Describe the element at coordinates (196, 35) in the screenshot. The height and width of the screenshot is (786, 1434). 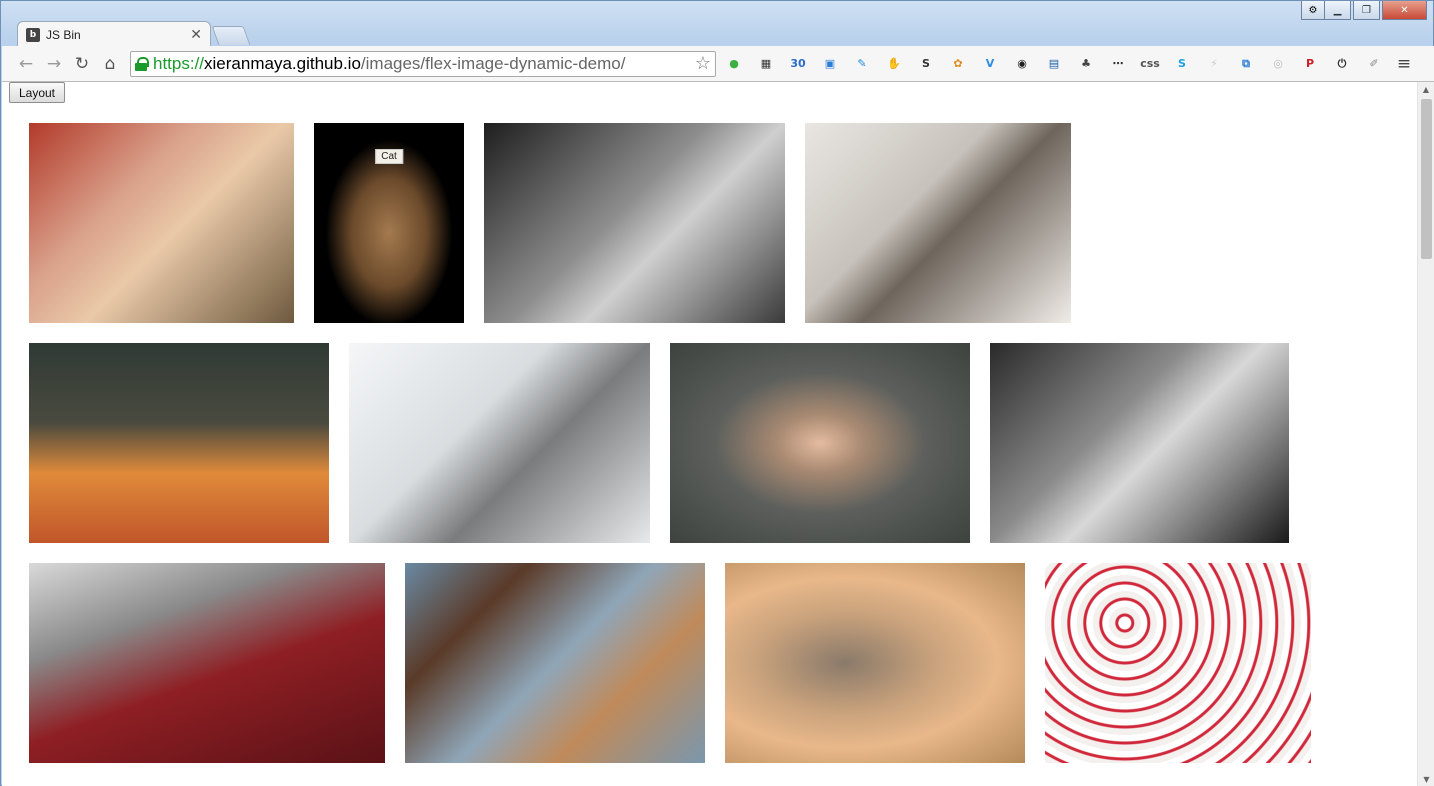
I see `tab-close-icon: ✕` at that location.